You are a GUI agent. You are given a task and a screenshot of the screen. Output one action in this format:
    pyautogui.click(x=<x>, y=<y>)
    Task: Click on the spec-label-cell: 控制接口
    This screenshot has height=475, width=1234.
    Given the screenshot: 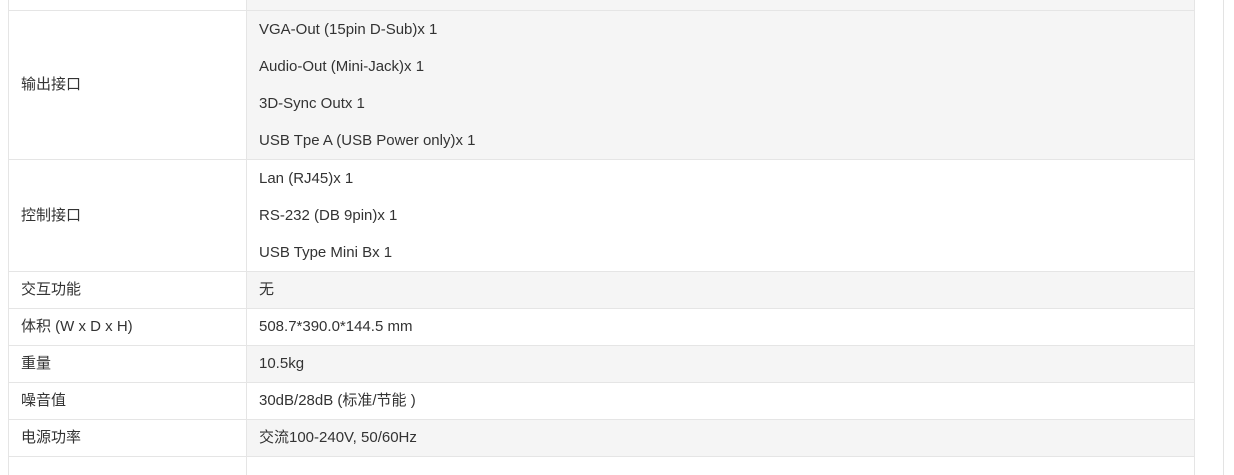 What is the action you would take?
    pyautogui.click(x=127, y=215)
    